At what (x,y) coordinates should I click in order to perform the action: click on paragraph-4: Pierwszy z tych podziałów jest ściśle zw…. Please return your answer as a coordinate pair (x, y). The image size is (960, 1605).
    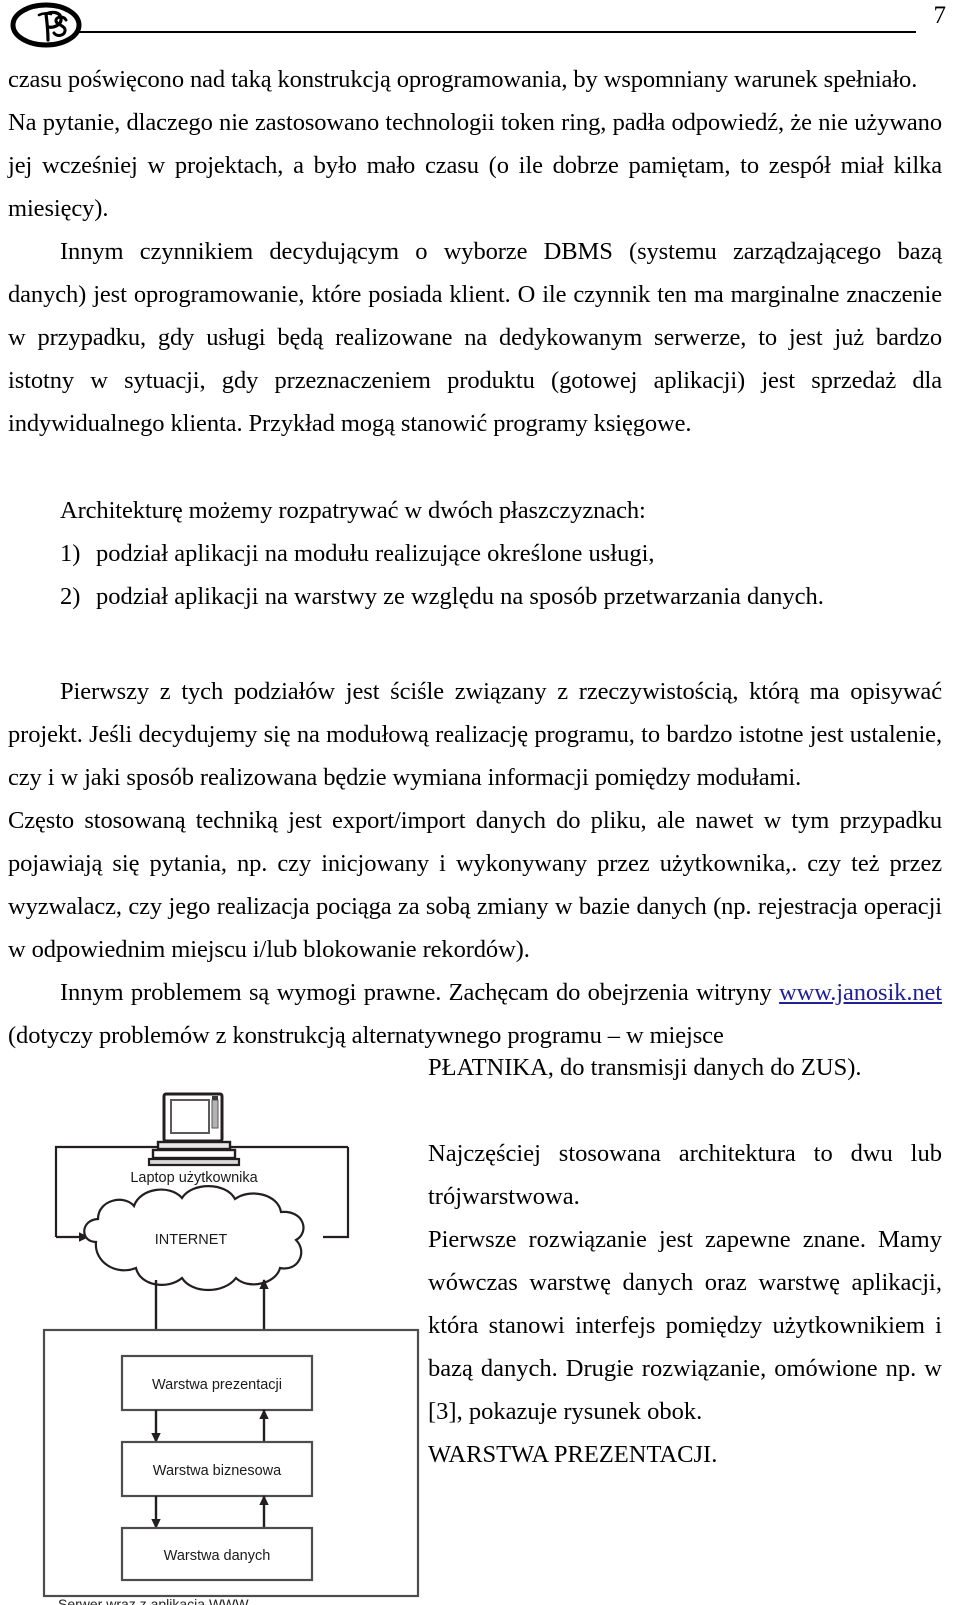
    Looking at the image, I should click on (475, 734).